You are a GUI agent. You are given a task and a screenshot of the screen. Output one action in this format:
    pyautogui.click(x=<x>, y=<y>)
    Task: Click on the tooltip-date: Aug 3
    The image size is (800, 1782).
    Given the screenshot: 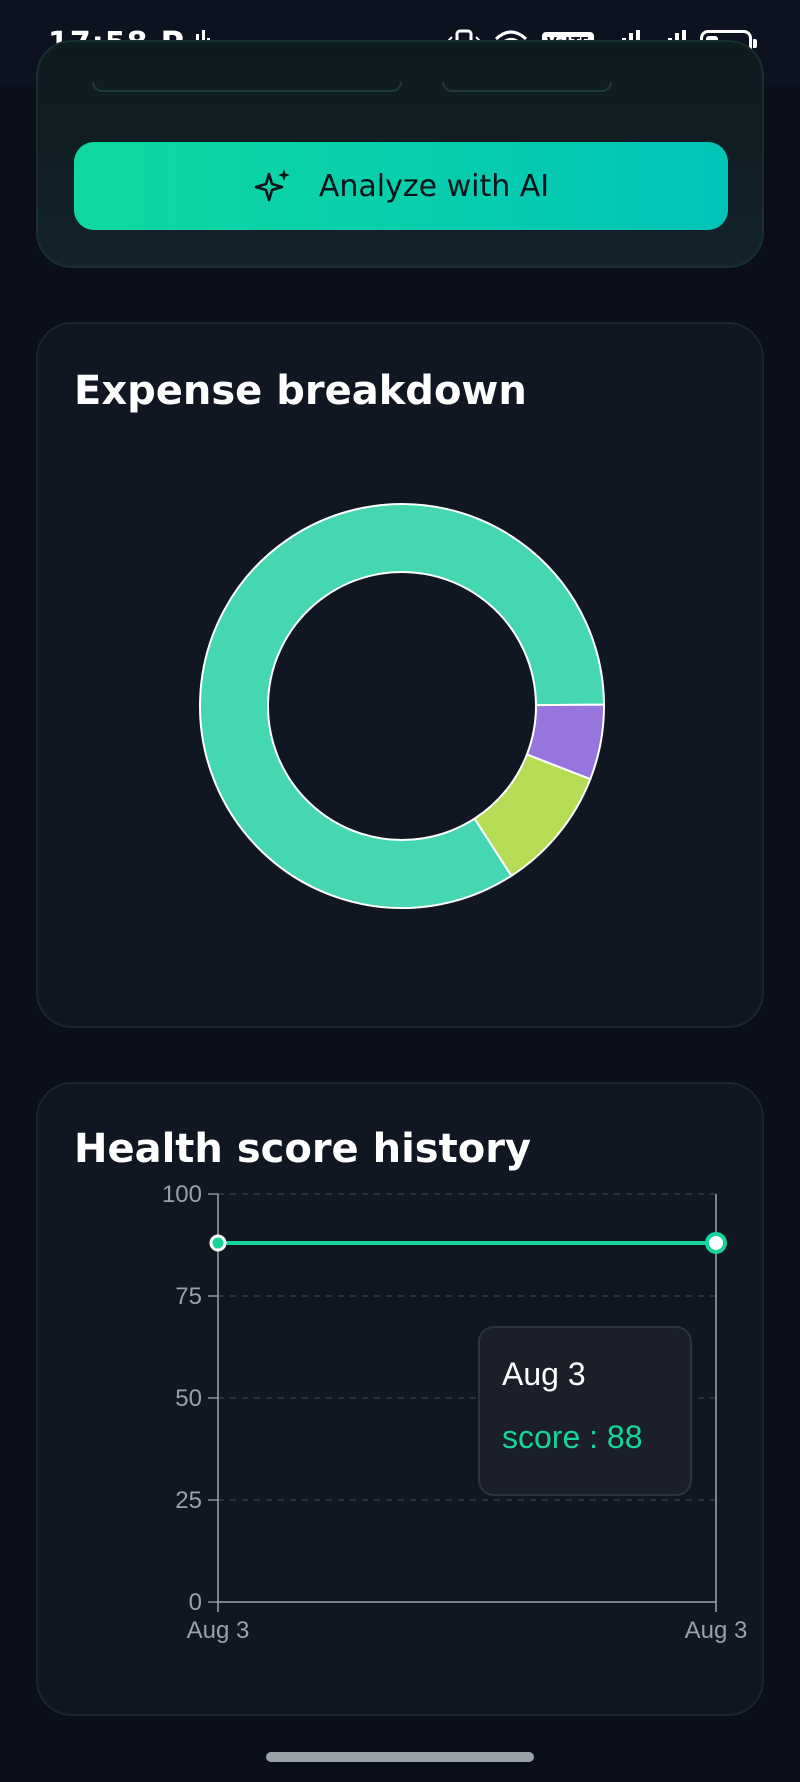 What is the action you would take?
    pyautogui.click(x=544, y=1374)
    